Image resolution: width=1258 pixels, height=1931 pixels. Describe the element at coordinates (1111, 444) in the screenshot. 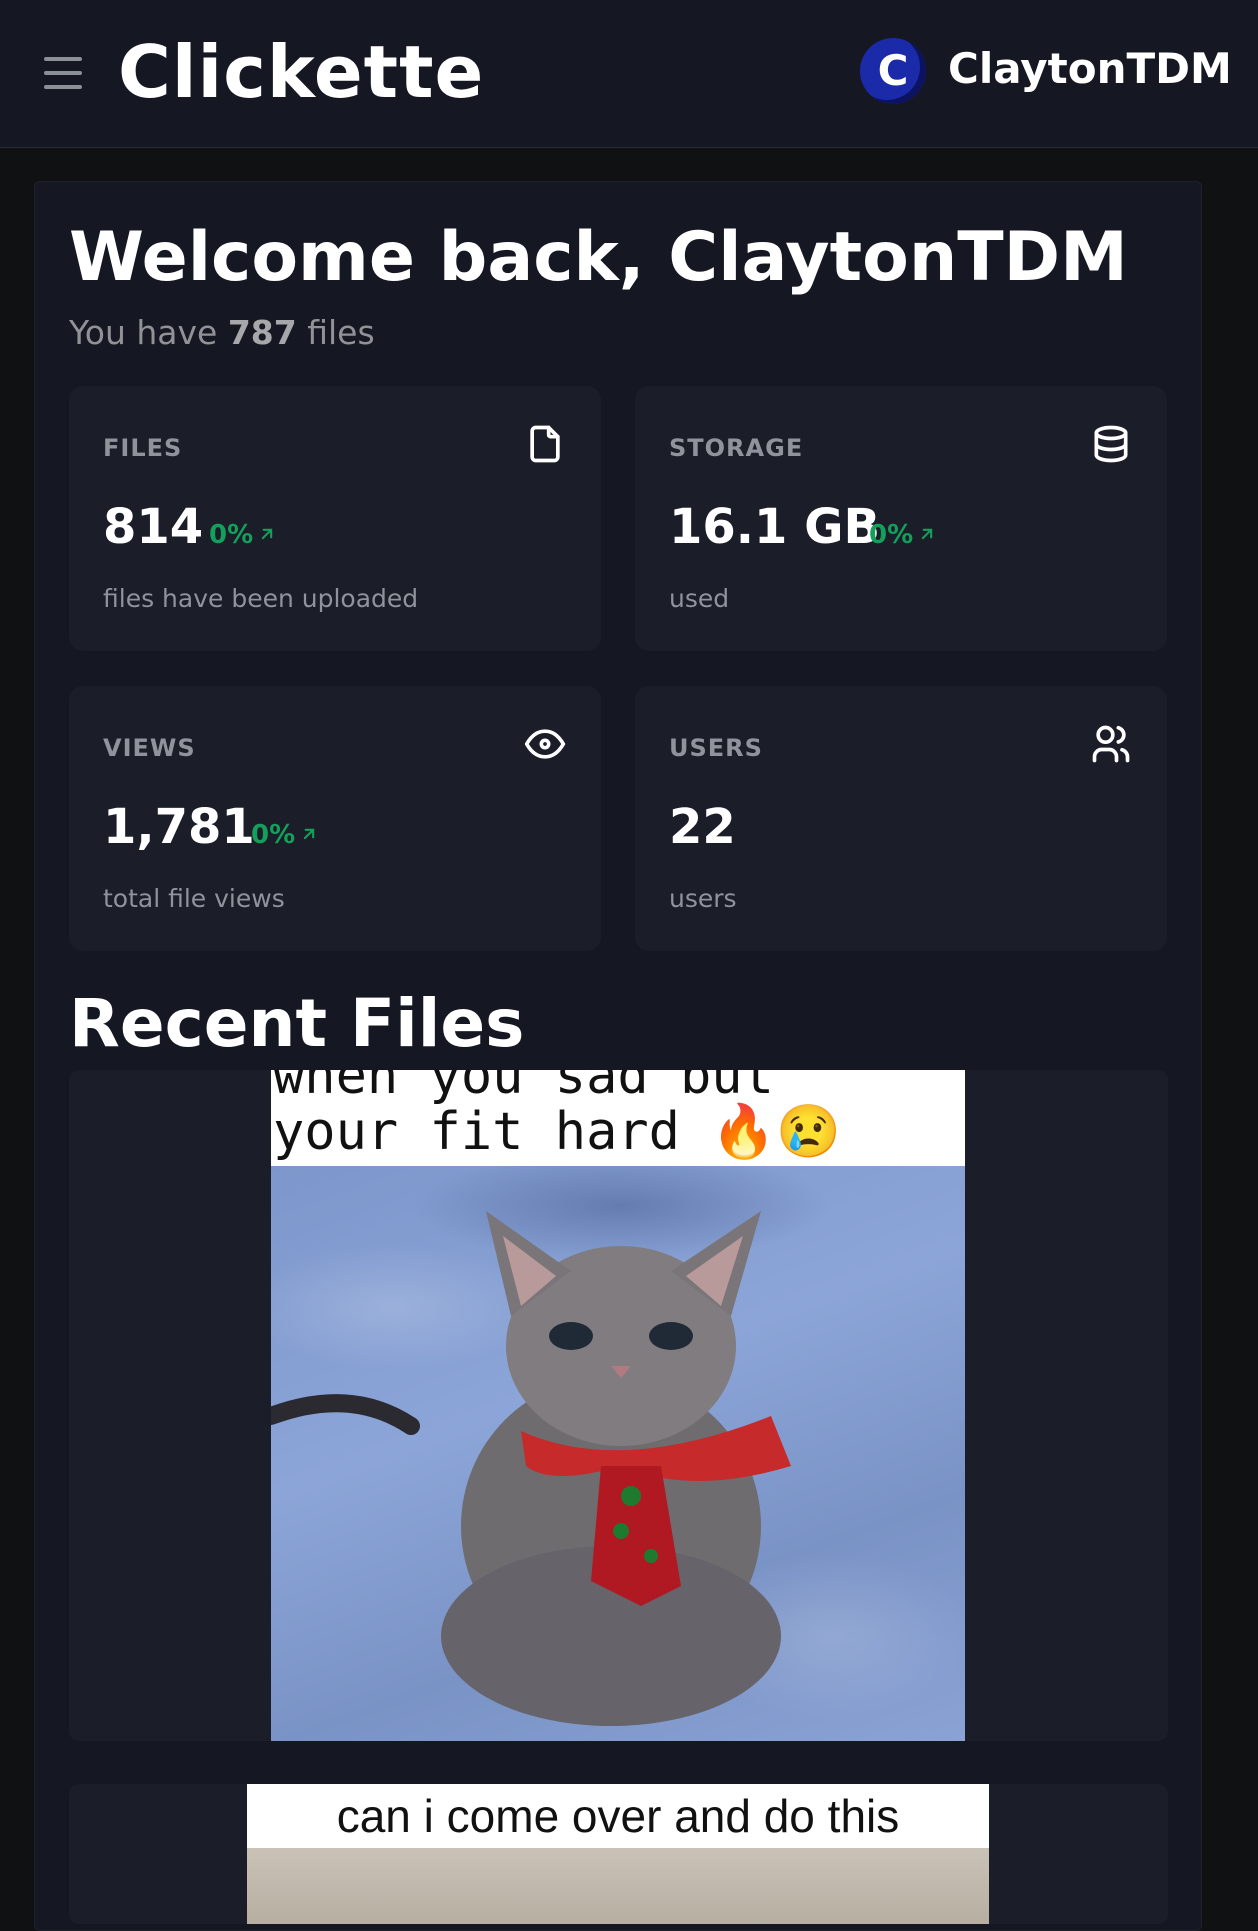

I see `database-icon` at that location.